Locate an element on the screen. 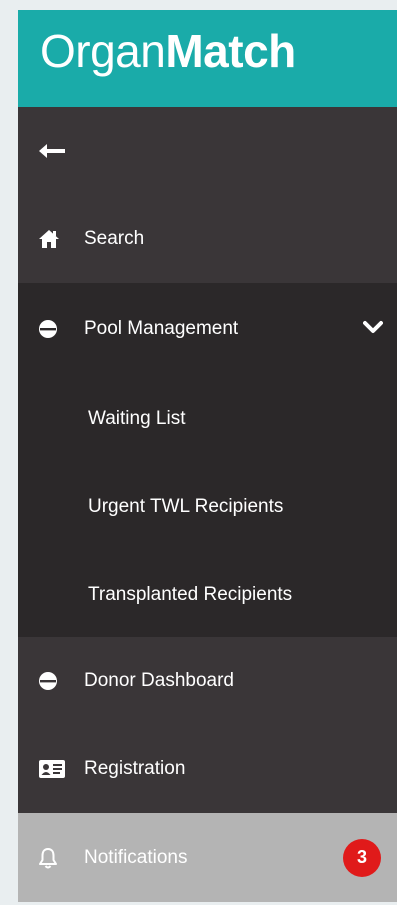 The width and height of the screenshot is (397, 905). sidebar-item-label: Donor Dashboard is located at coordinates (159, 680).